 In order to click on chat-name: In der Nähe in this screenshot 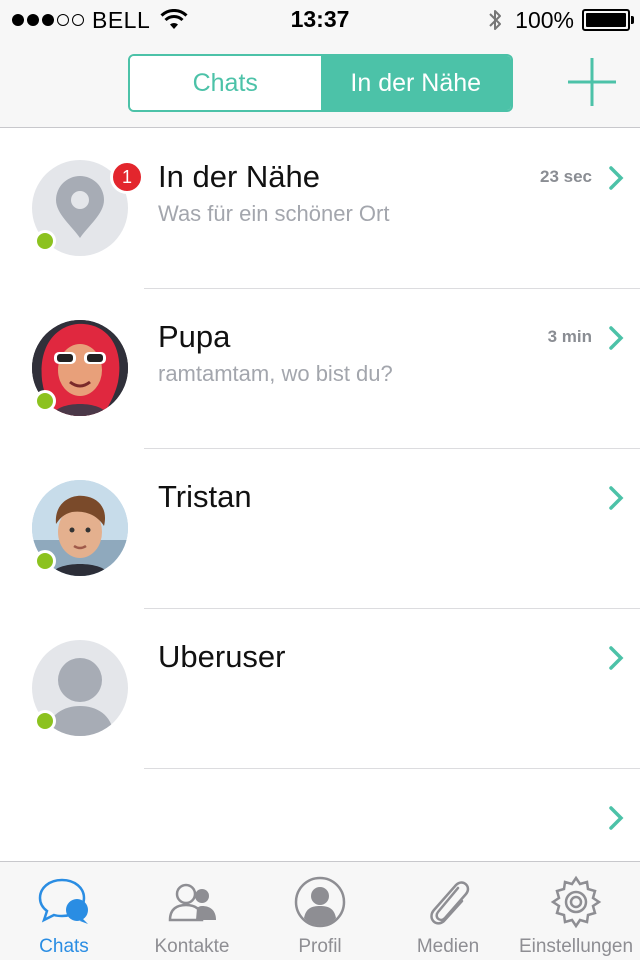, I will do `click(239, 176)`.